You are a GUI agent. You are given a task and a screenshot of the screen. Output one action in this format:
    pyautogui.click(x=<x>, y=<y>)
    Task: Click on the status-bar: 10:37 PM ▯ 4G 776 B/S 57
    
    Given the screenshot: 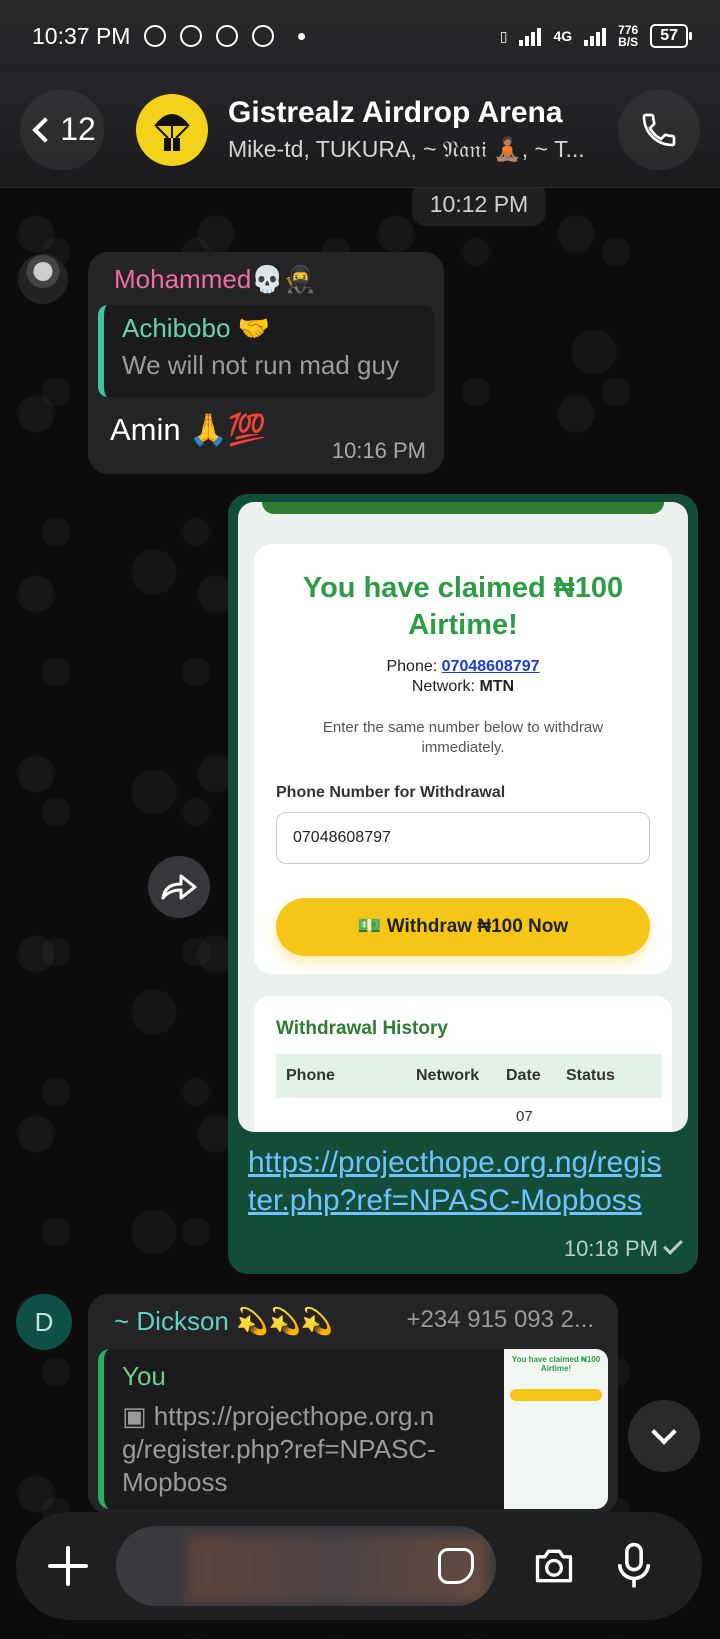 What is the action you would take?
    pyautogui.click(x=360, y=36)
    